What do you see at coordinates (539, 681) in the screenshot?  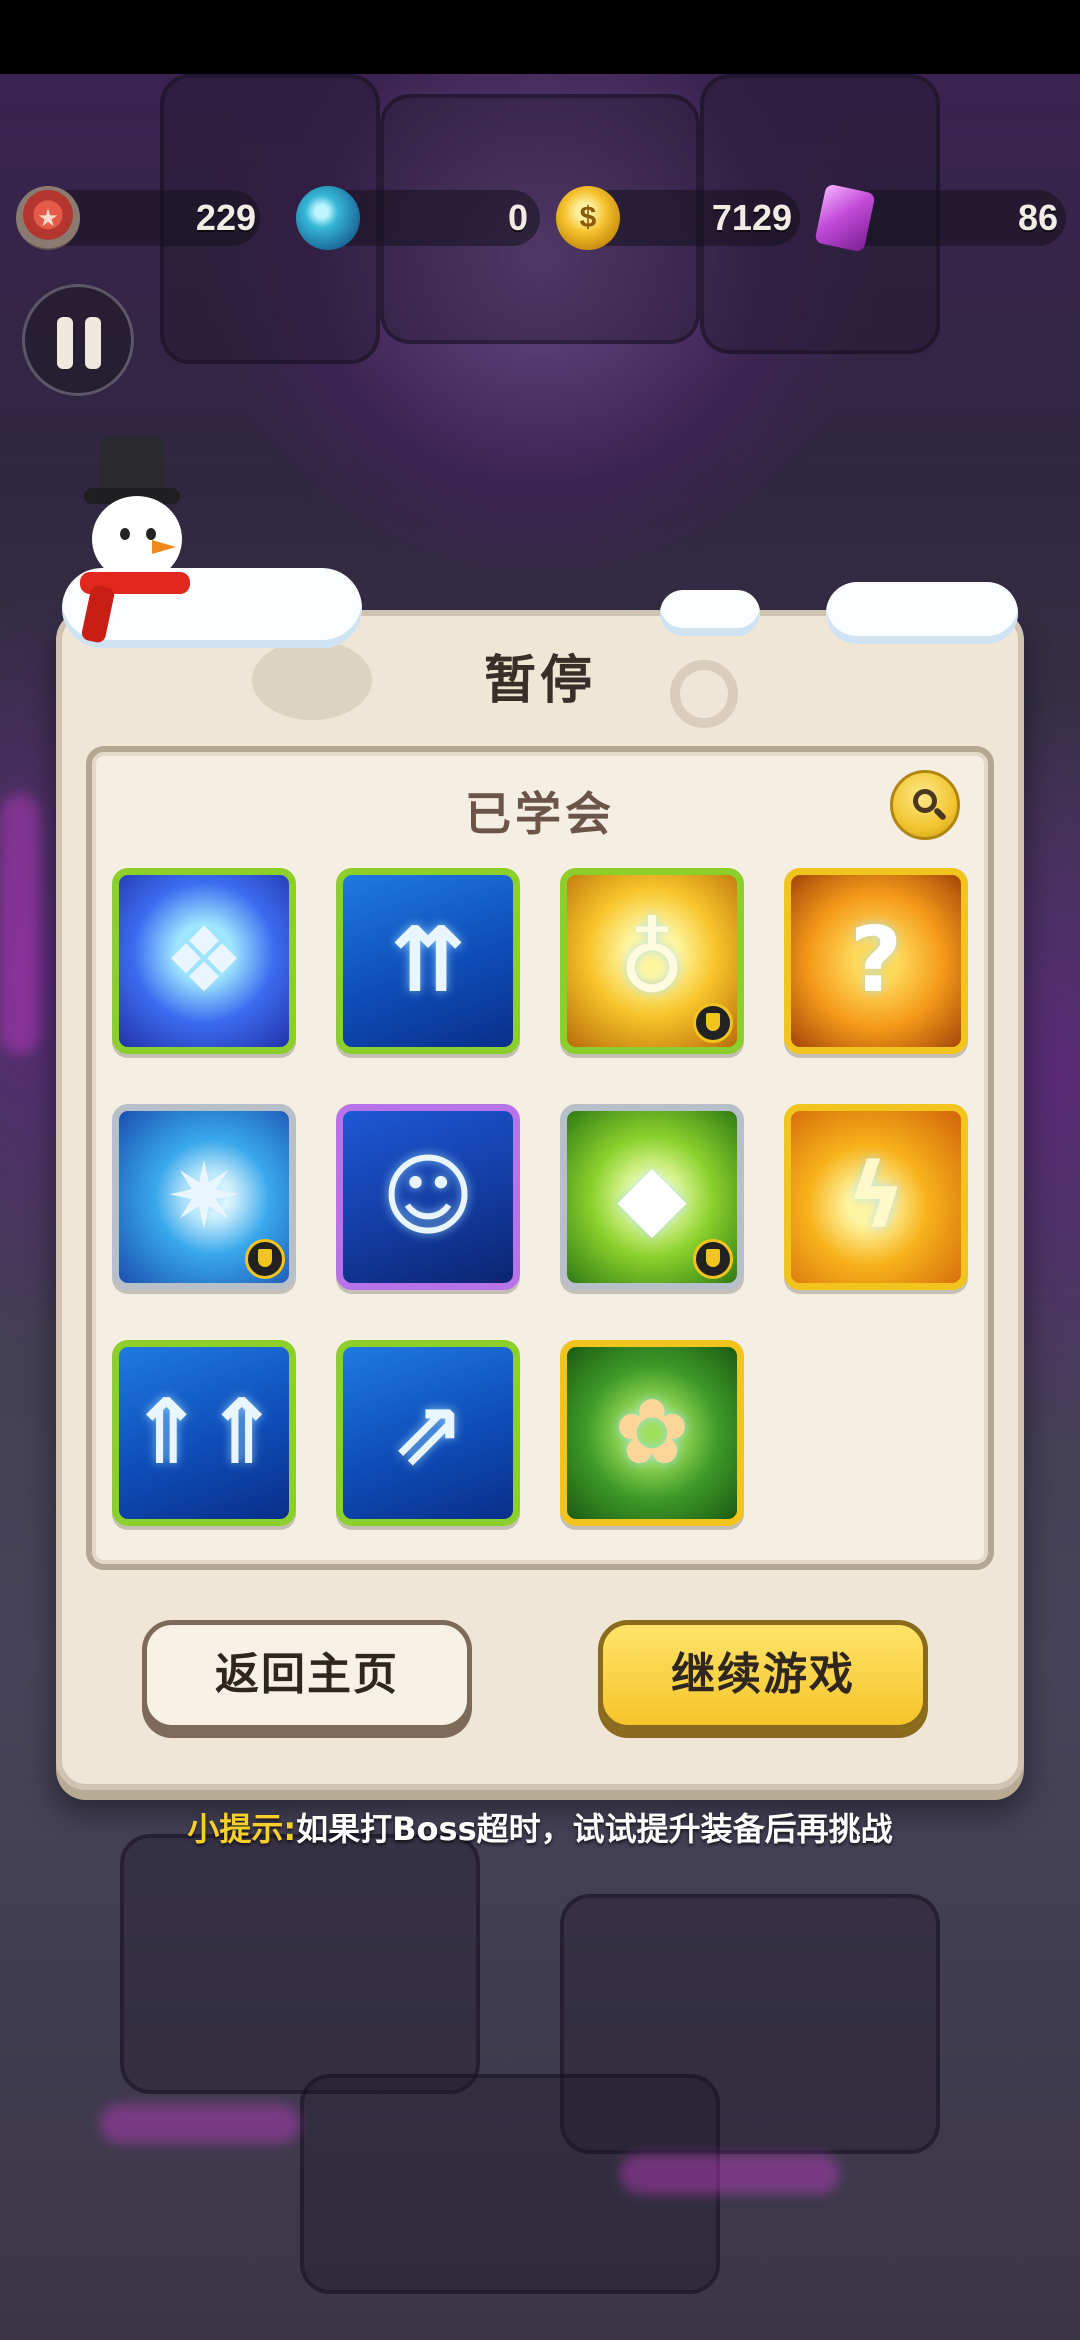 I see `dialog-title: 暂停` at bounding box center [539, 681].